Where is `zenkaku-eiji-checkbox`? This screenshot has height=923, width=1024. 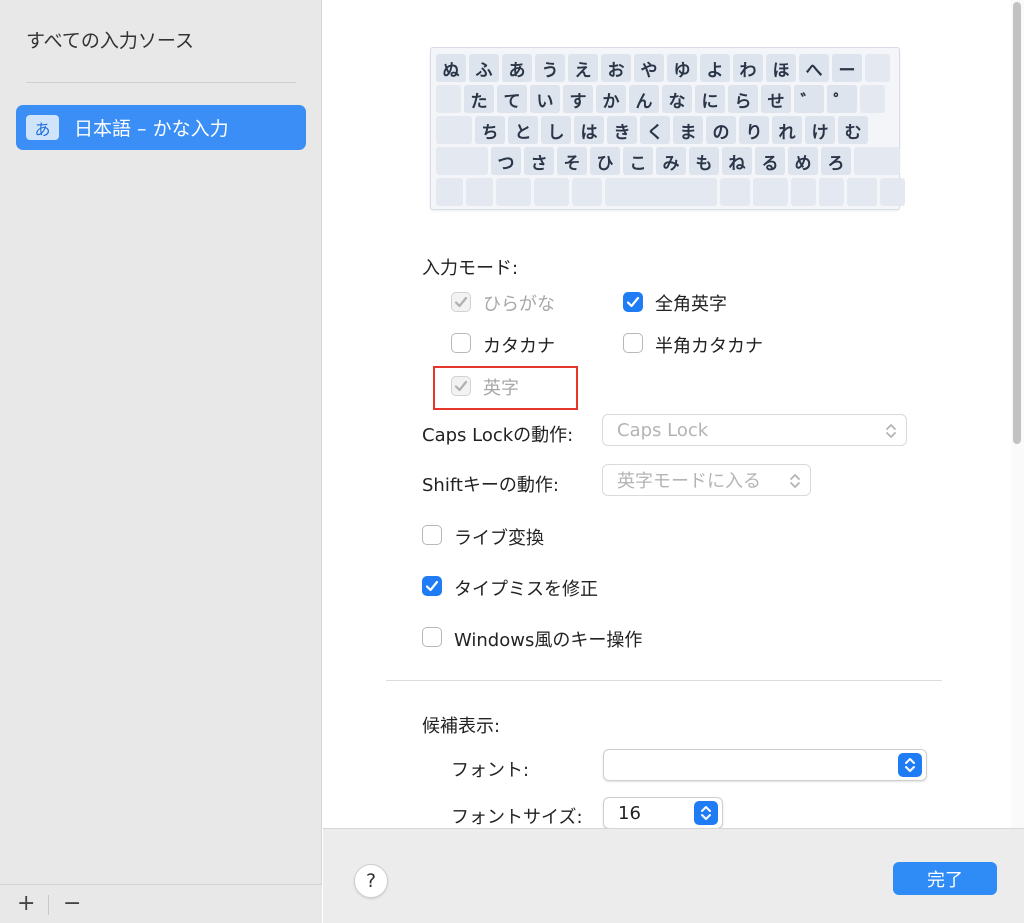 zenkaku-eiji-checkbox is located at coordinates (633, 302).